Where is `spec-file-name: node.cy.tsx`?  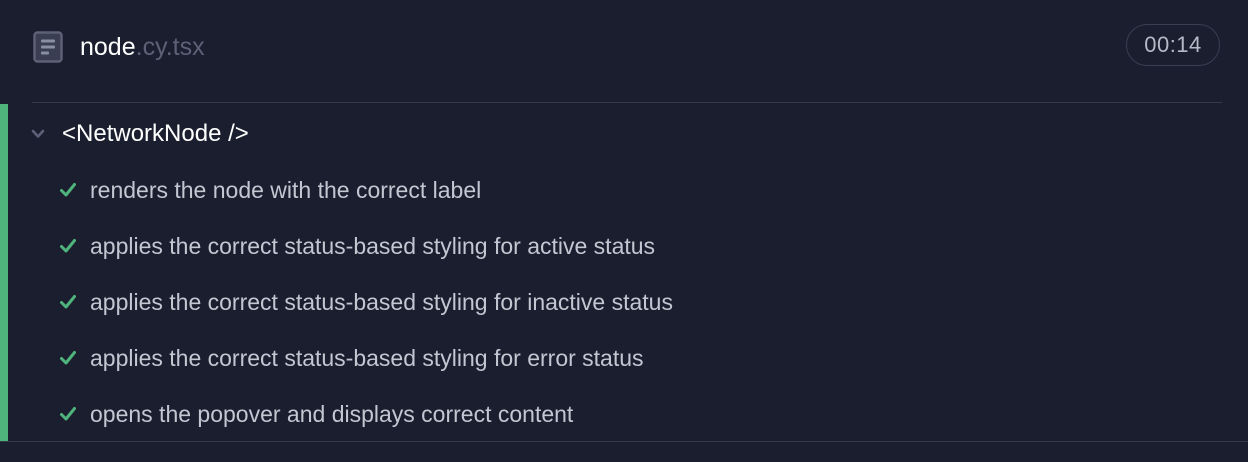
spec-file-name: node.cy.tsx is located at coordinates (142, 47).